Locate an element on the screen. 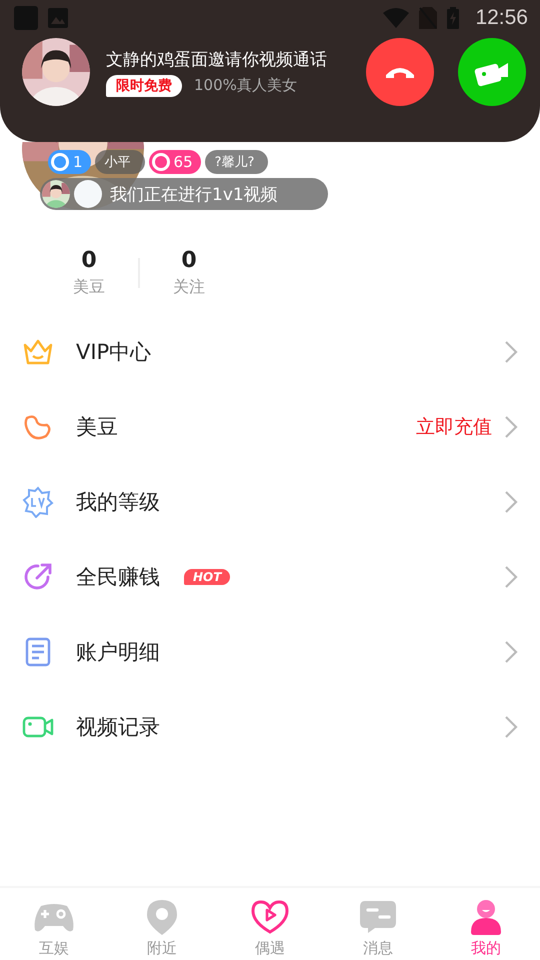 This screenshot has width=540, height=960. app-icon is located at coordinates (26, 18).